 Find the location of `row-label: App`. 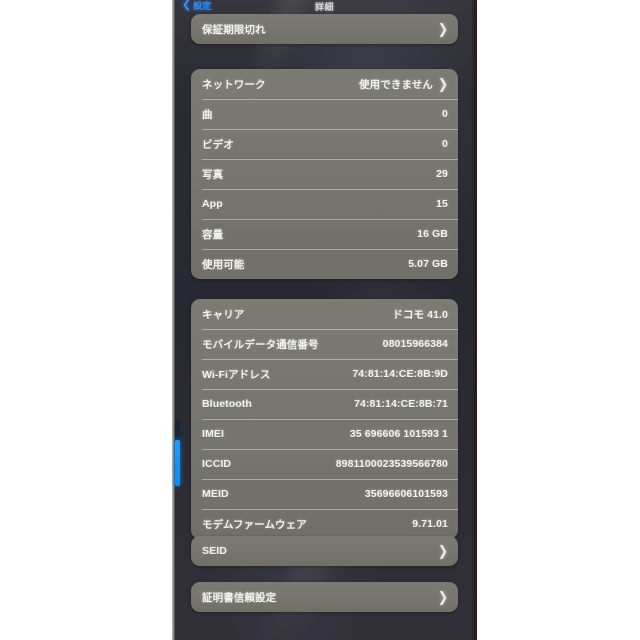

row-label: App is located at coordinates (212, 204).